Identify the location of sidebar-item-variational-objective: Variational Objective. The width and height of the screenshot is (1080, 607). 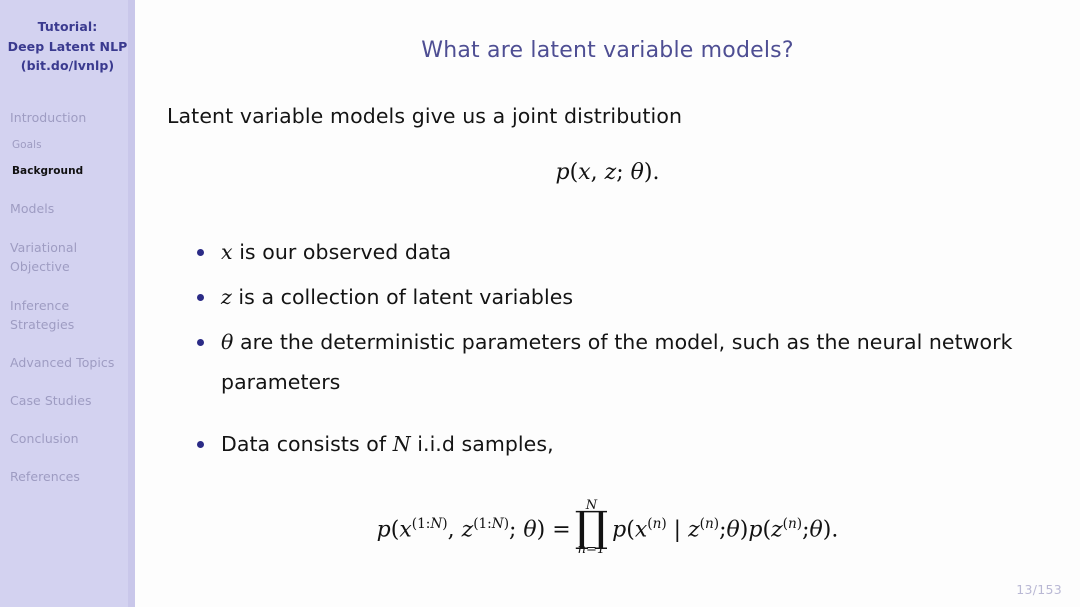
(67, 257).